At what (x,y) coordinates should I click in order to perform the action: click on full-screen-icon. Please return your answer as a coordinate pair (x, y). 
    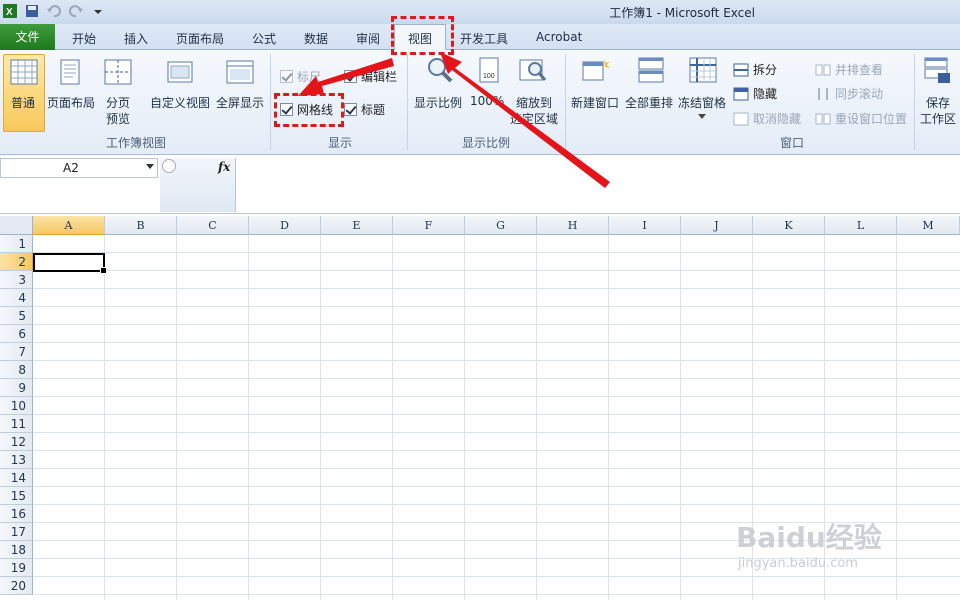
    Looking at the image, I should click on (240, 72).